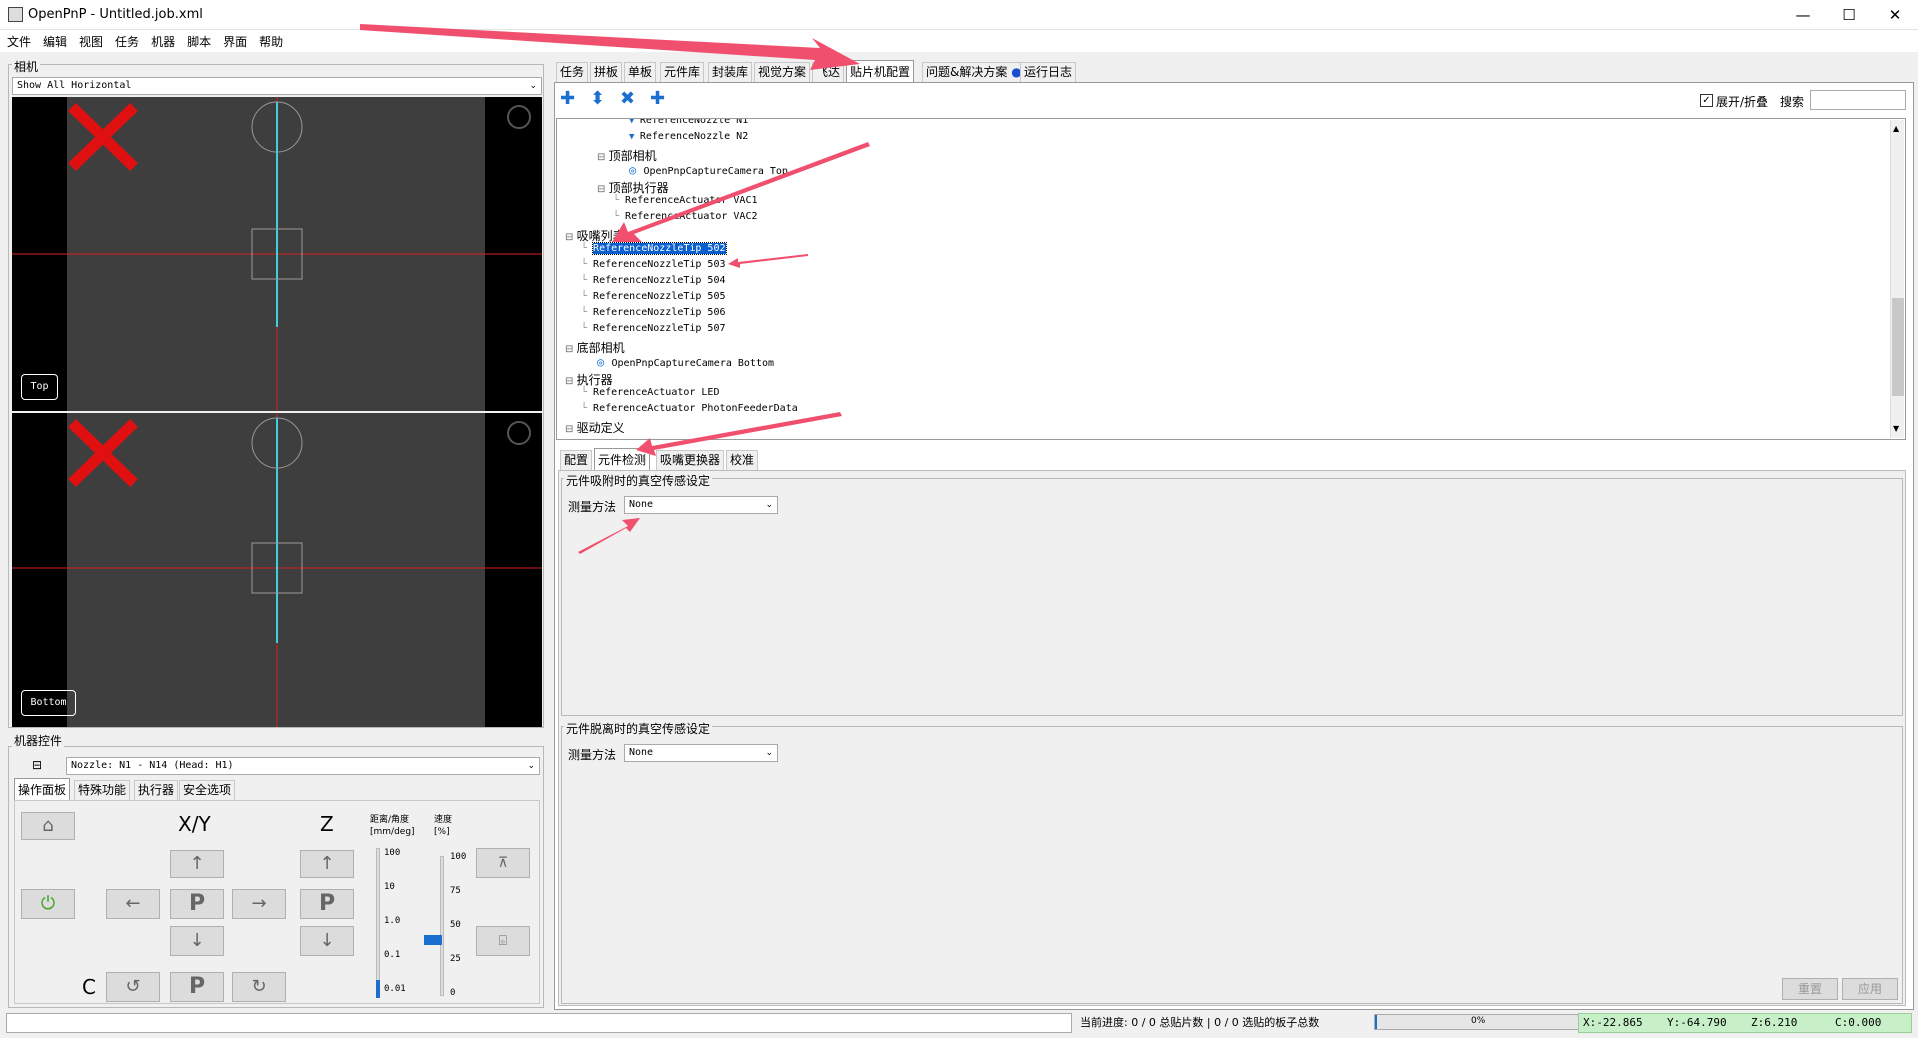 This screenshot has height=1038, width=1918. Describe the element at coordinates (378, 923) in the screenshot. I see `distance-slider` at that location.